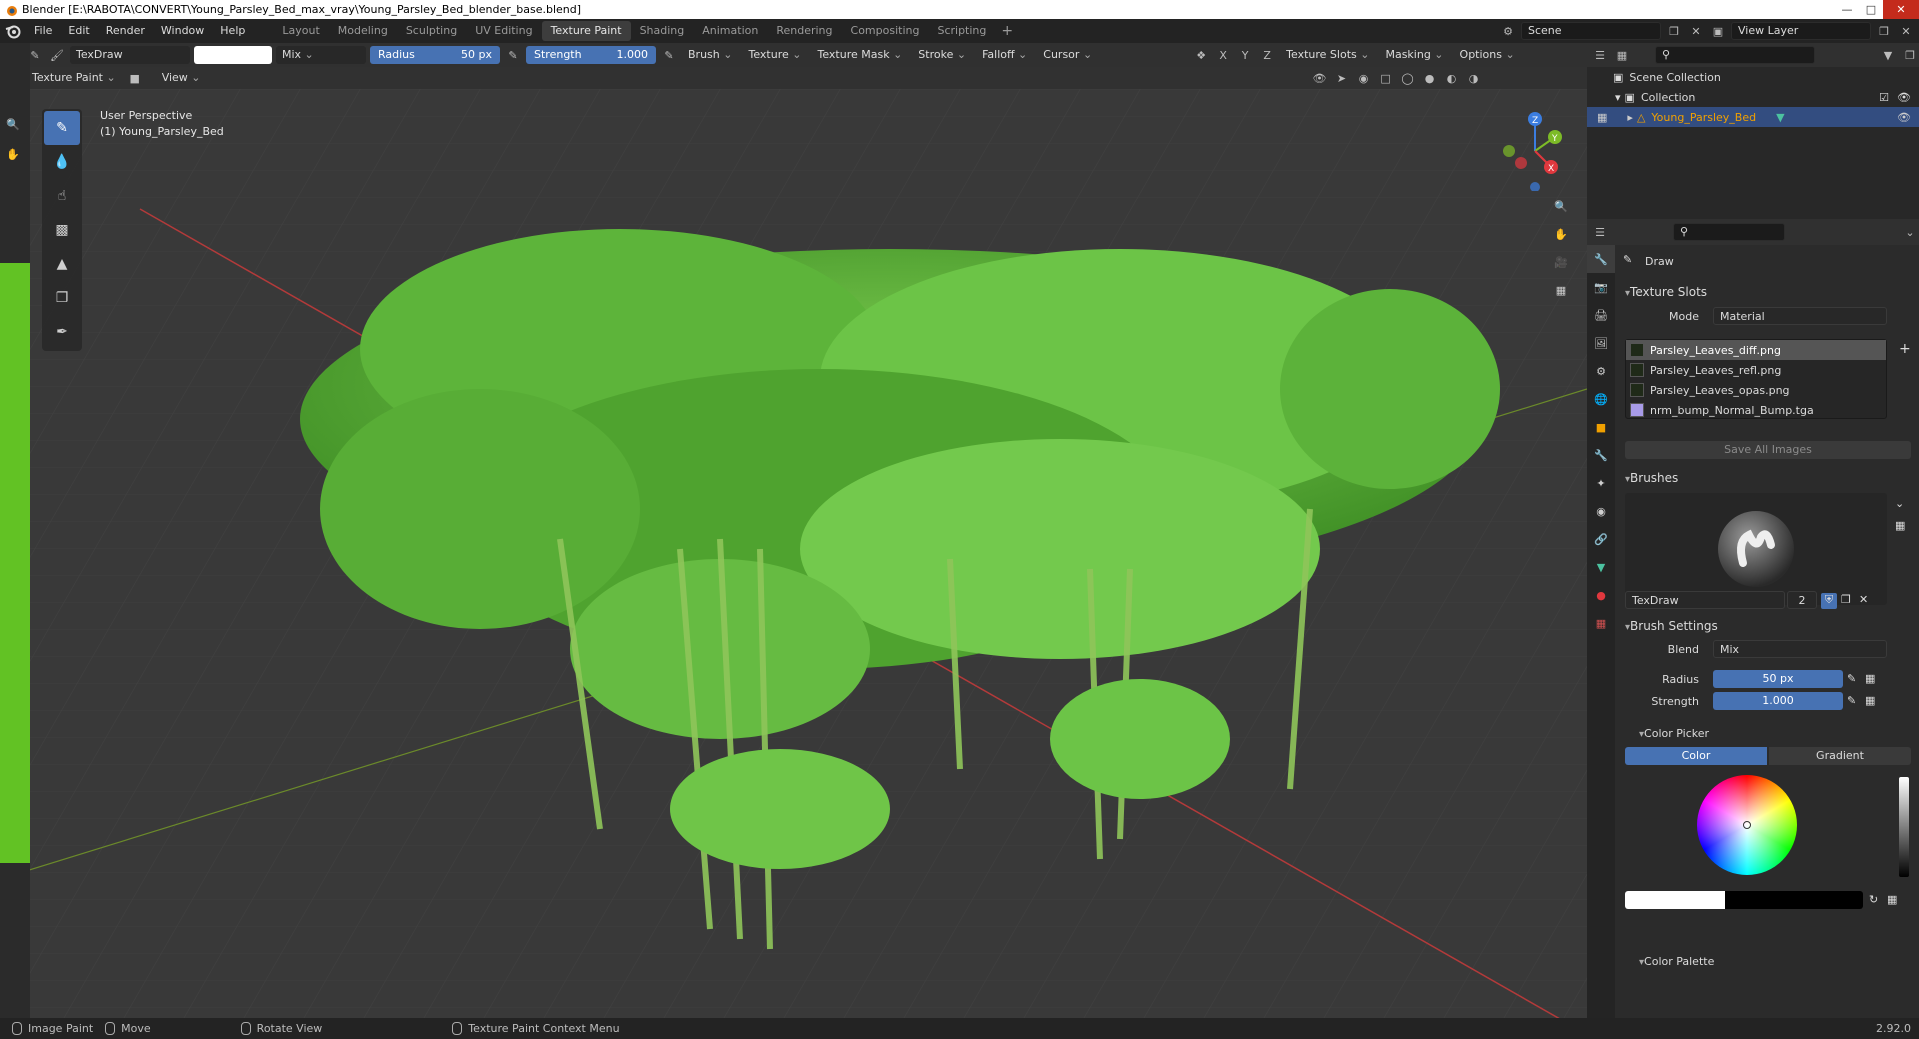 The height and width of the screenshot is (1039, 1919). Describe the element at coordinates (1600, 232) in the screenshot. I see `properties-editor-icon: ☰` at that location.